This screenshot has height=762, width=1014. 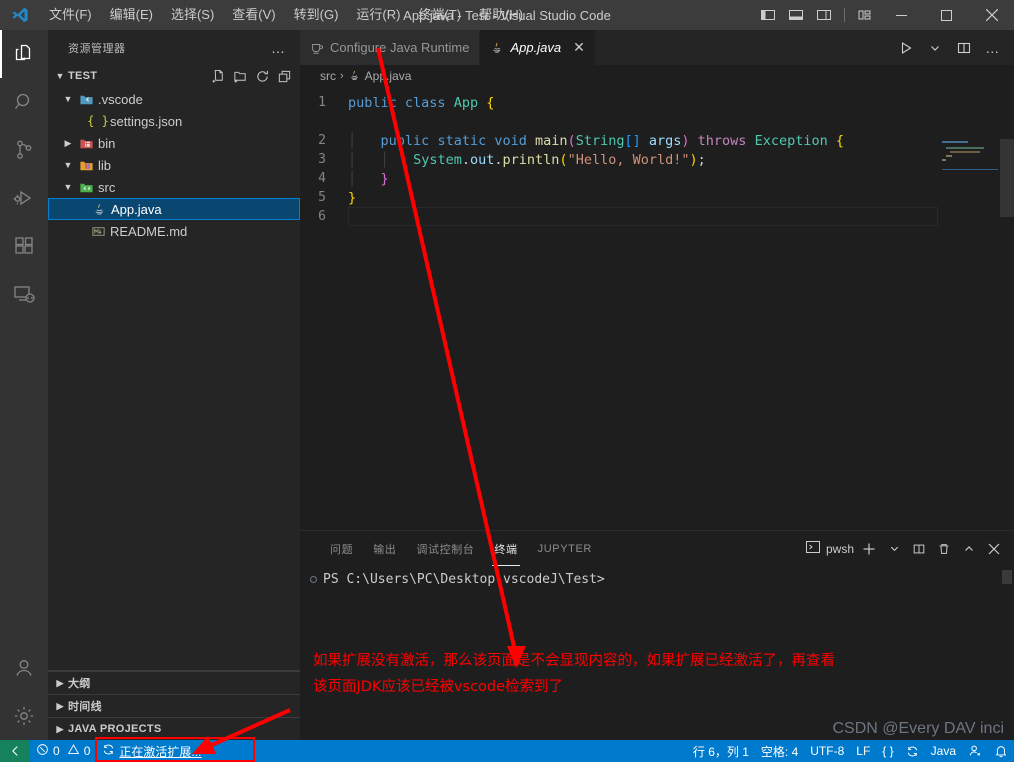 What do you see at coordinates (56, 751) in the screenshot?
I see `error-count: 0` at bounding box center [56, 751].